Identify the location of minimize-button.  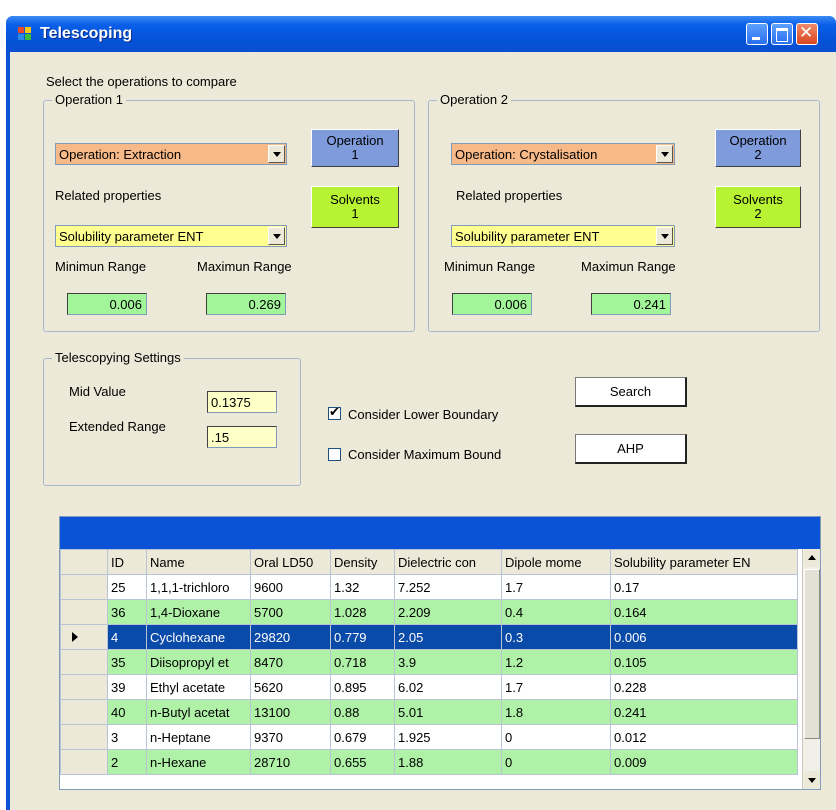
(757, 34).